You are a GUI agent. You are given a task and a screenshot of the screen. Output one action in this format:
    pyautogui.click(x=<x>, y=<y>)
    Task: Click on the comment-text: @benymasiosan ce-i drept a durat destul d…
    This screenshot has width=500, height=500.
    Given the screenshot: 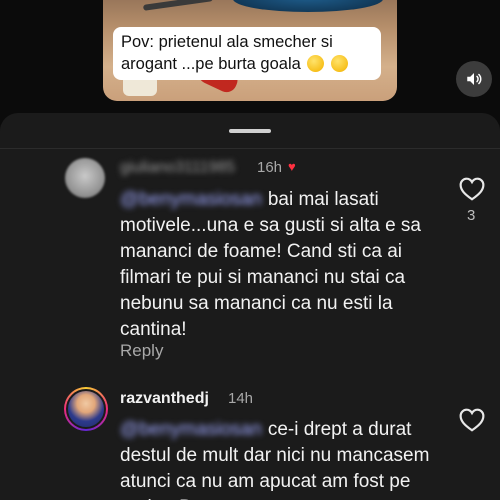 What is the action you would take?
    pyautogui.click(x=285, y=458)
    